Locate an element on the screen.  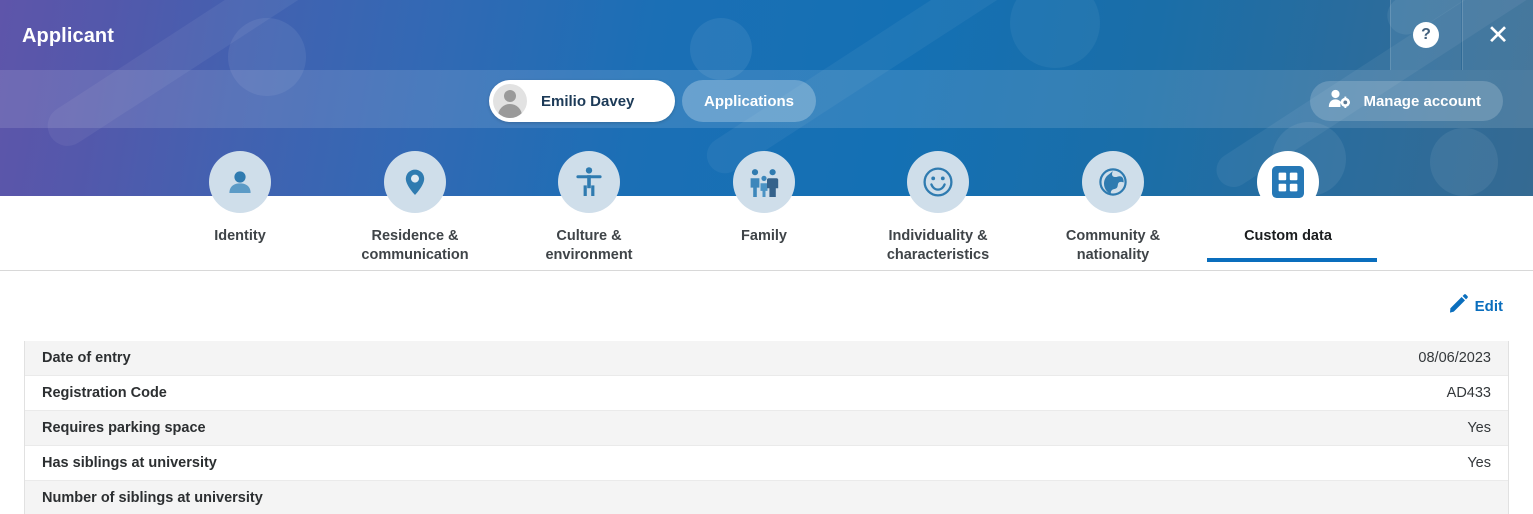
field-label: Requires parking space is located at coordinates (124, 428).